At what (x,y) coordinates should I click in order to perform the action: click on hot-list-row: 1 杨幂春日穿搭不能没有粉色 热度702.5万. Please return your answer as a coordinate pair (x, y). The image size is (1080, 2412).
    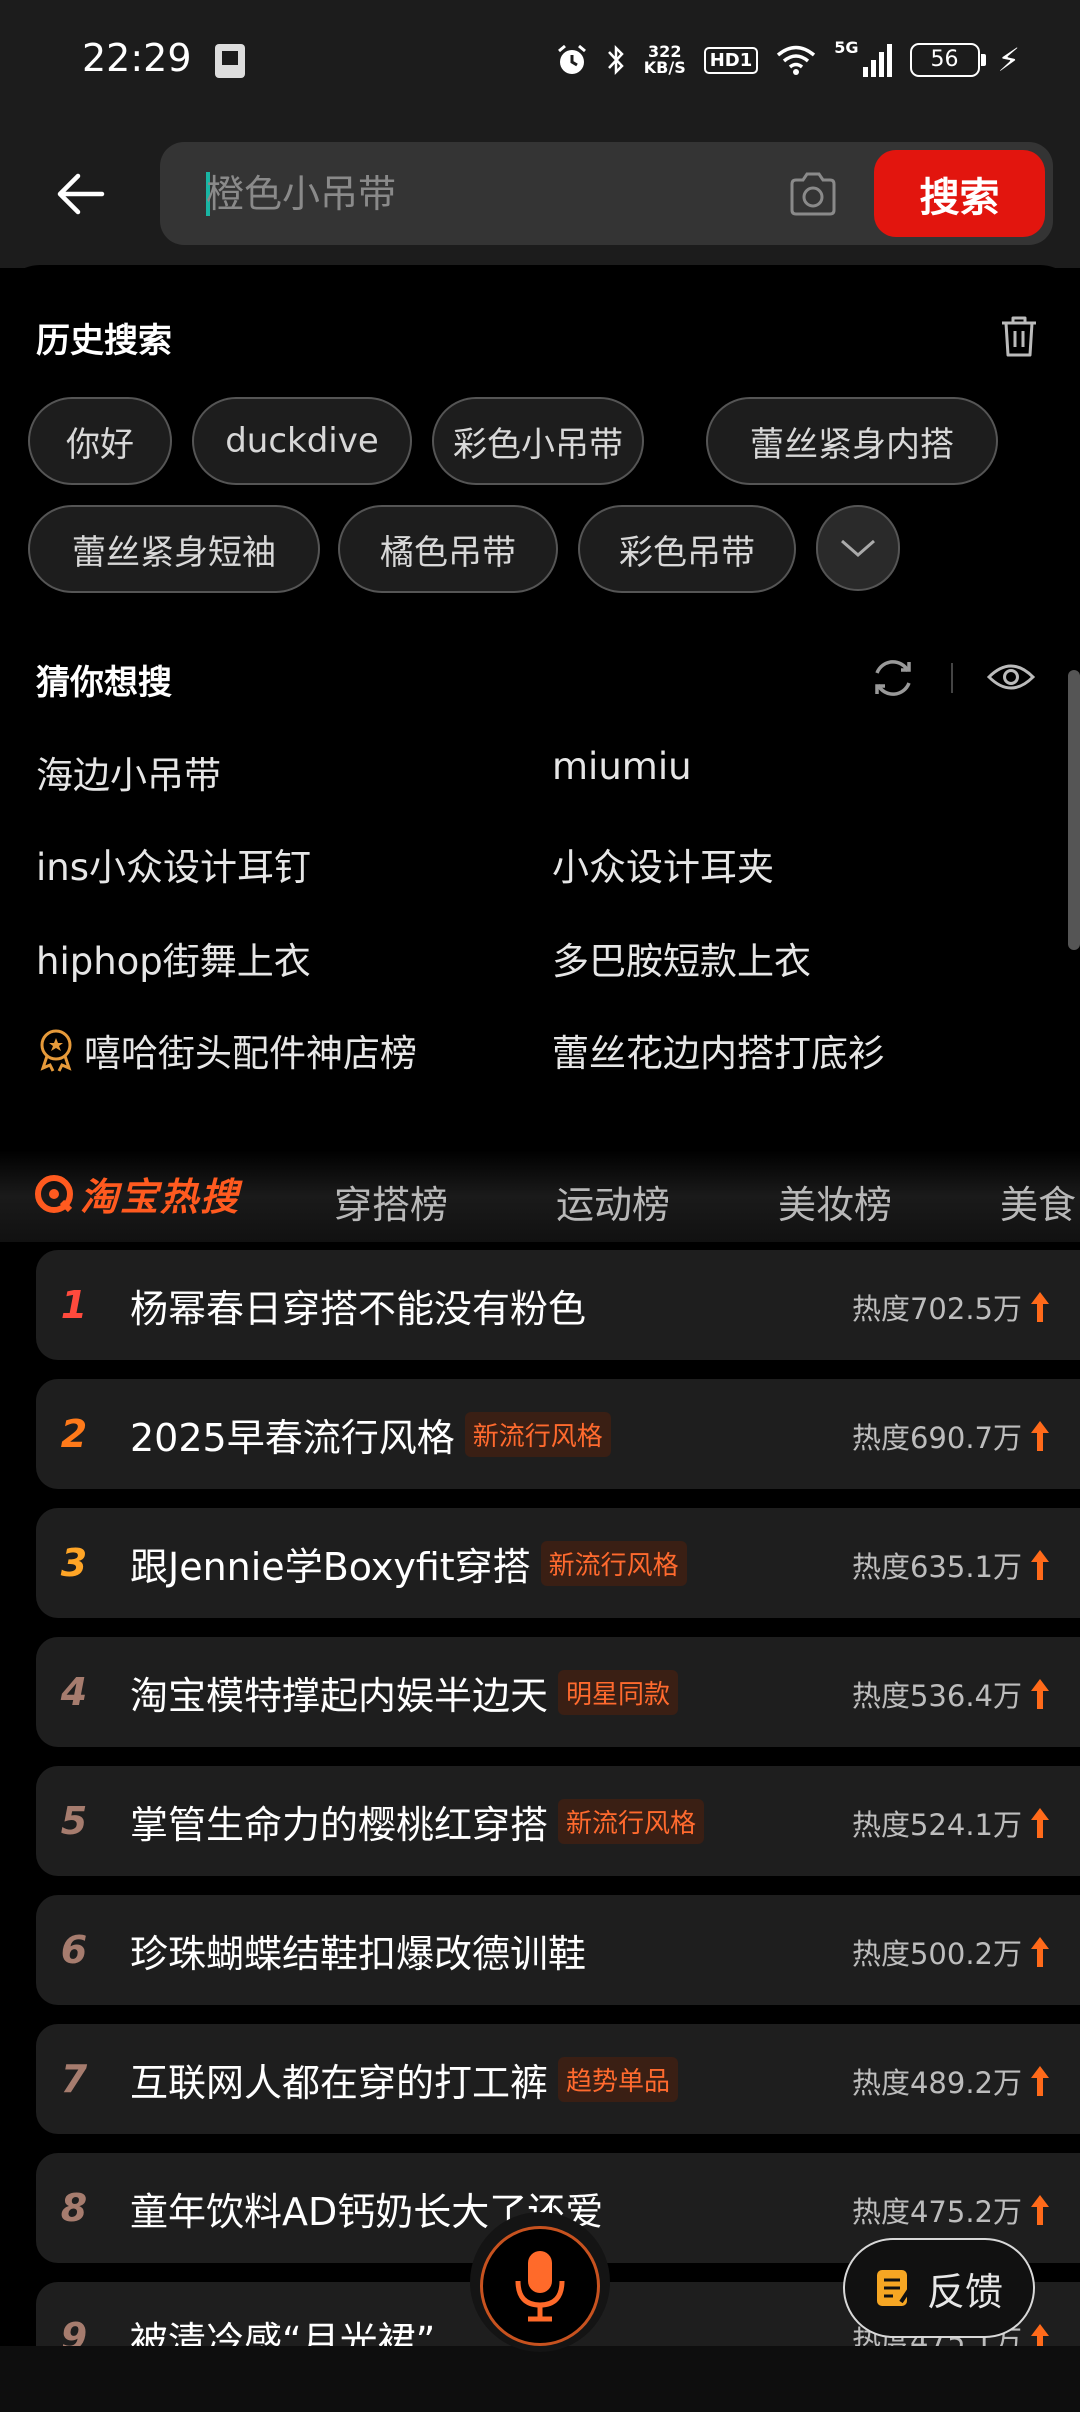
    Looking at the image, I should click on (558, 1305).